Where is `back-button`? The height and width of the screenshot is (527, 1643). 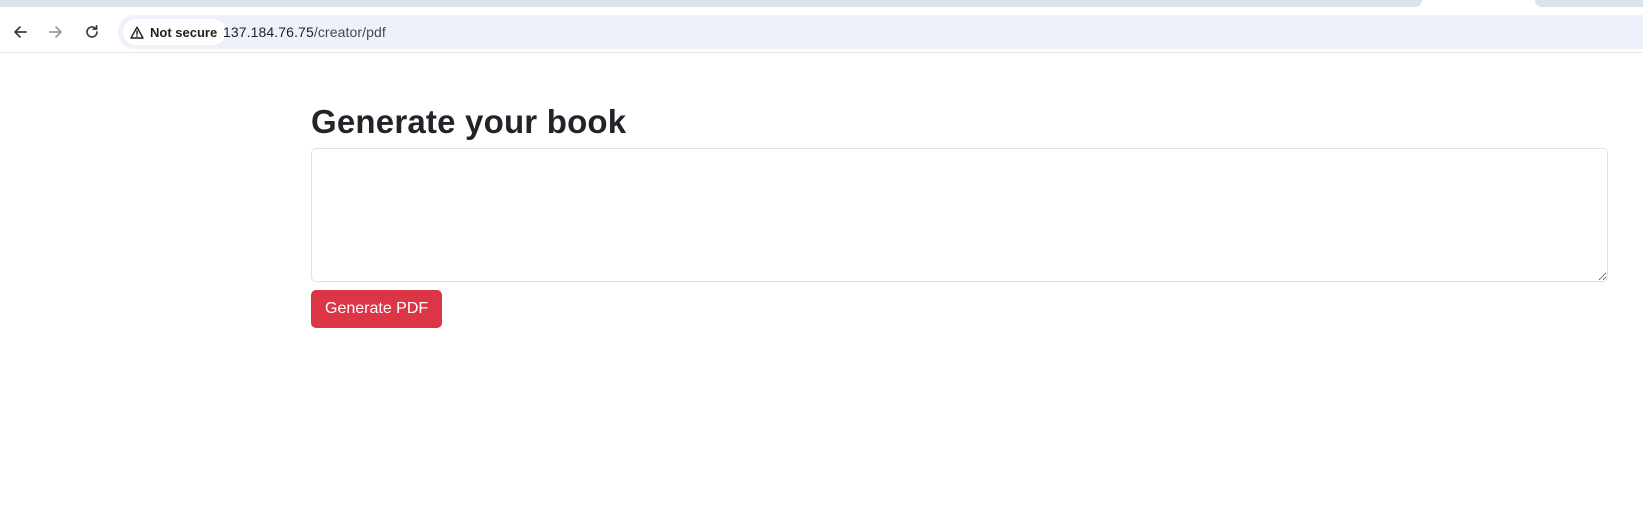 back-button is located at coordinates (20, 32).